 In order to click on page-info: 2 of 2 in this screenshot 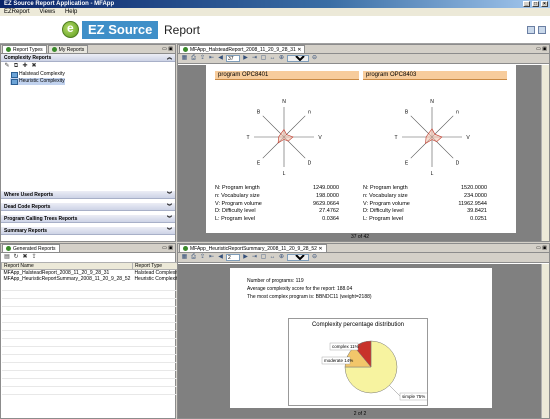, I will do `click(360, 414)`.